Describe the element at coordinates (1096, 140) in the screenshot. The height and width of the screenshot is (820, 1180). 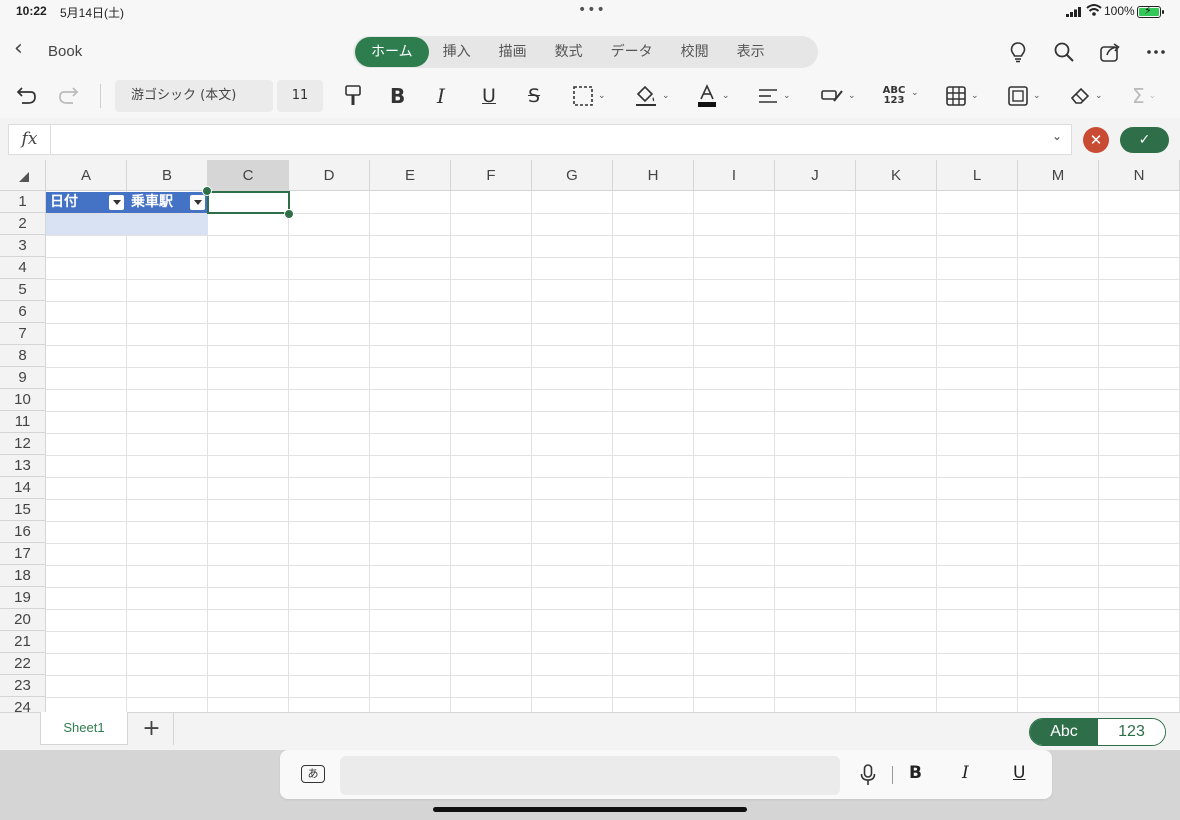
I see `cancel-entry-button: ✕` at that location.